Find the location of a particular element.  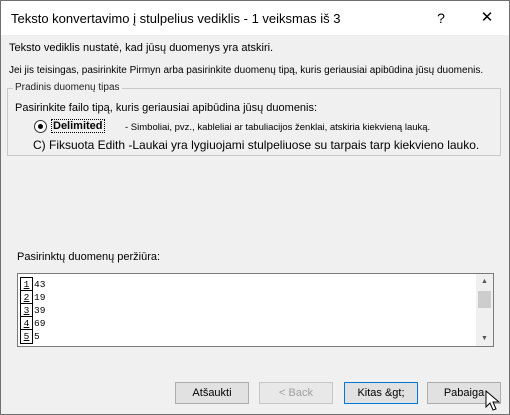

preview-row: 3 39 is located at coordinates (33, 310).